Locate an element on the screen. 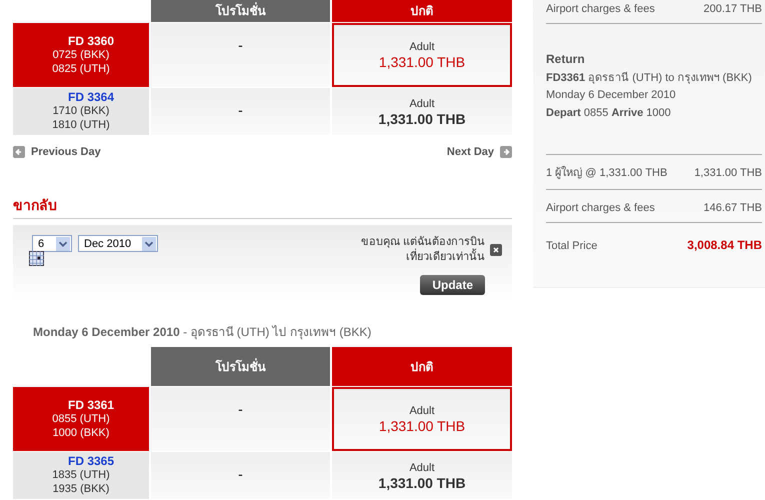 The image size is (765, 500). arrive-time: 1000 (BKK) is located at coordinates (81, 433).